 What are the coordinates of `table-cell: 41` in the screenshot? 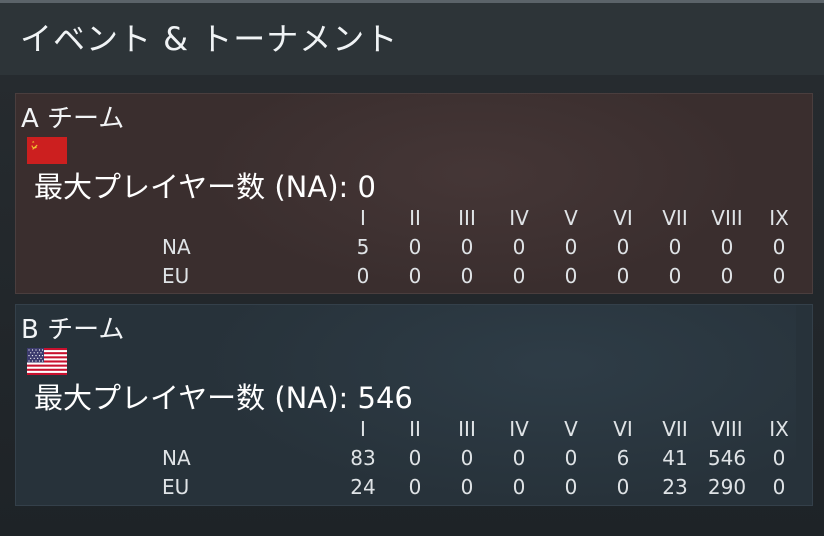 It's located at (675, 458).